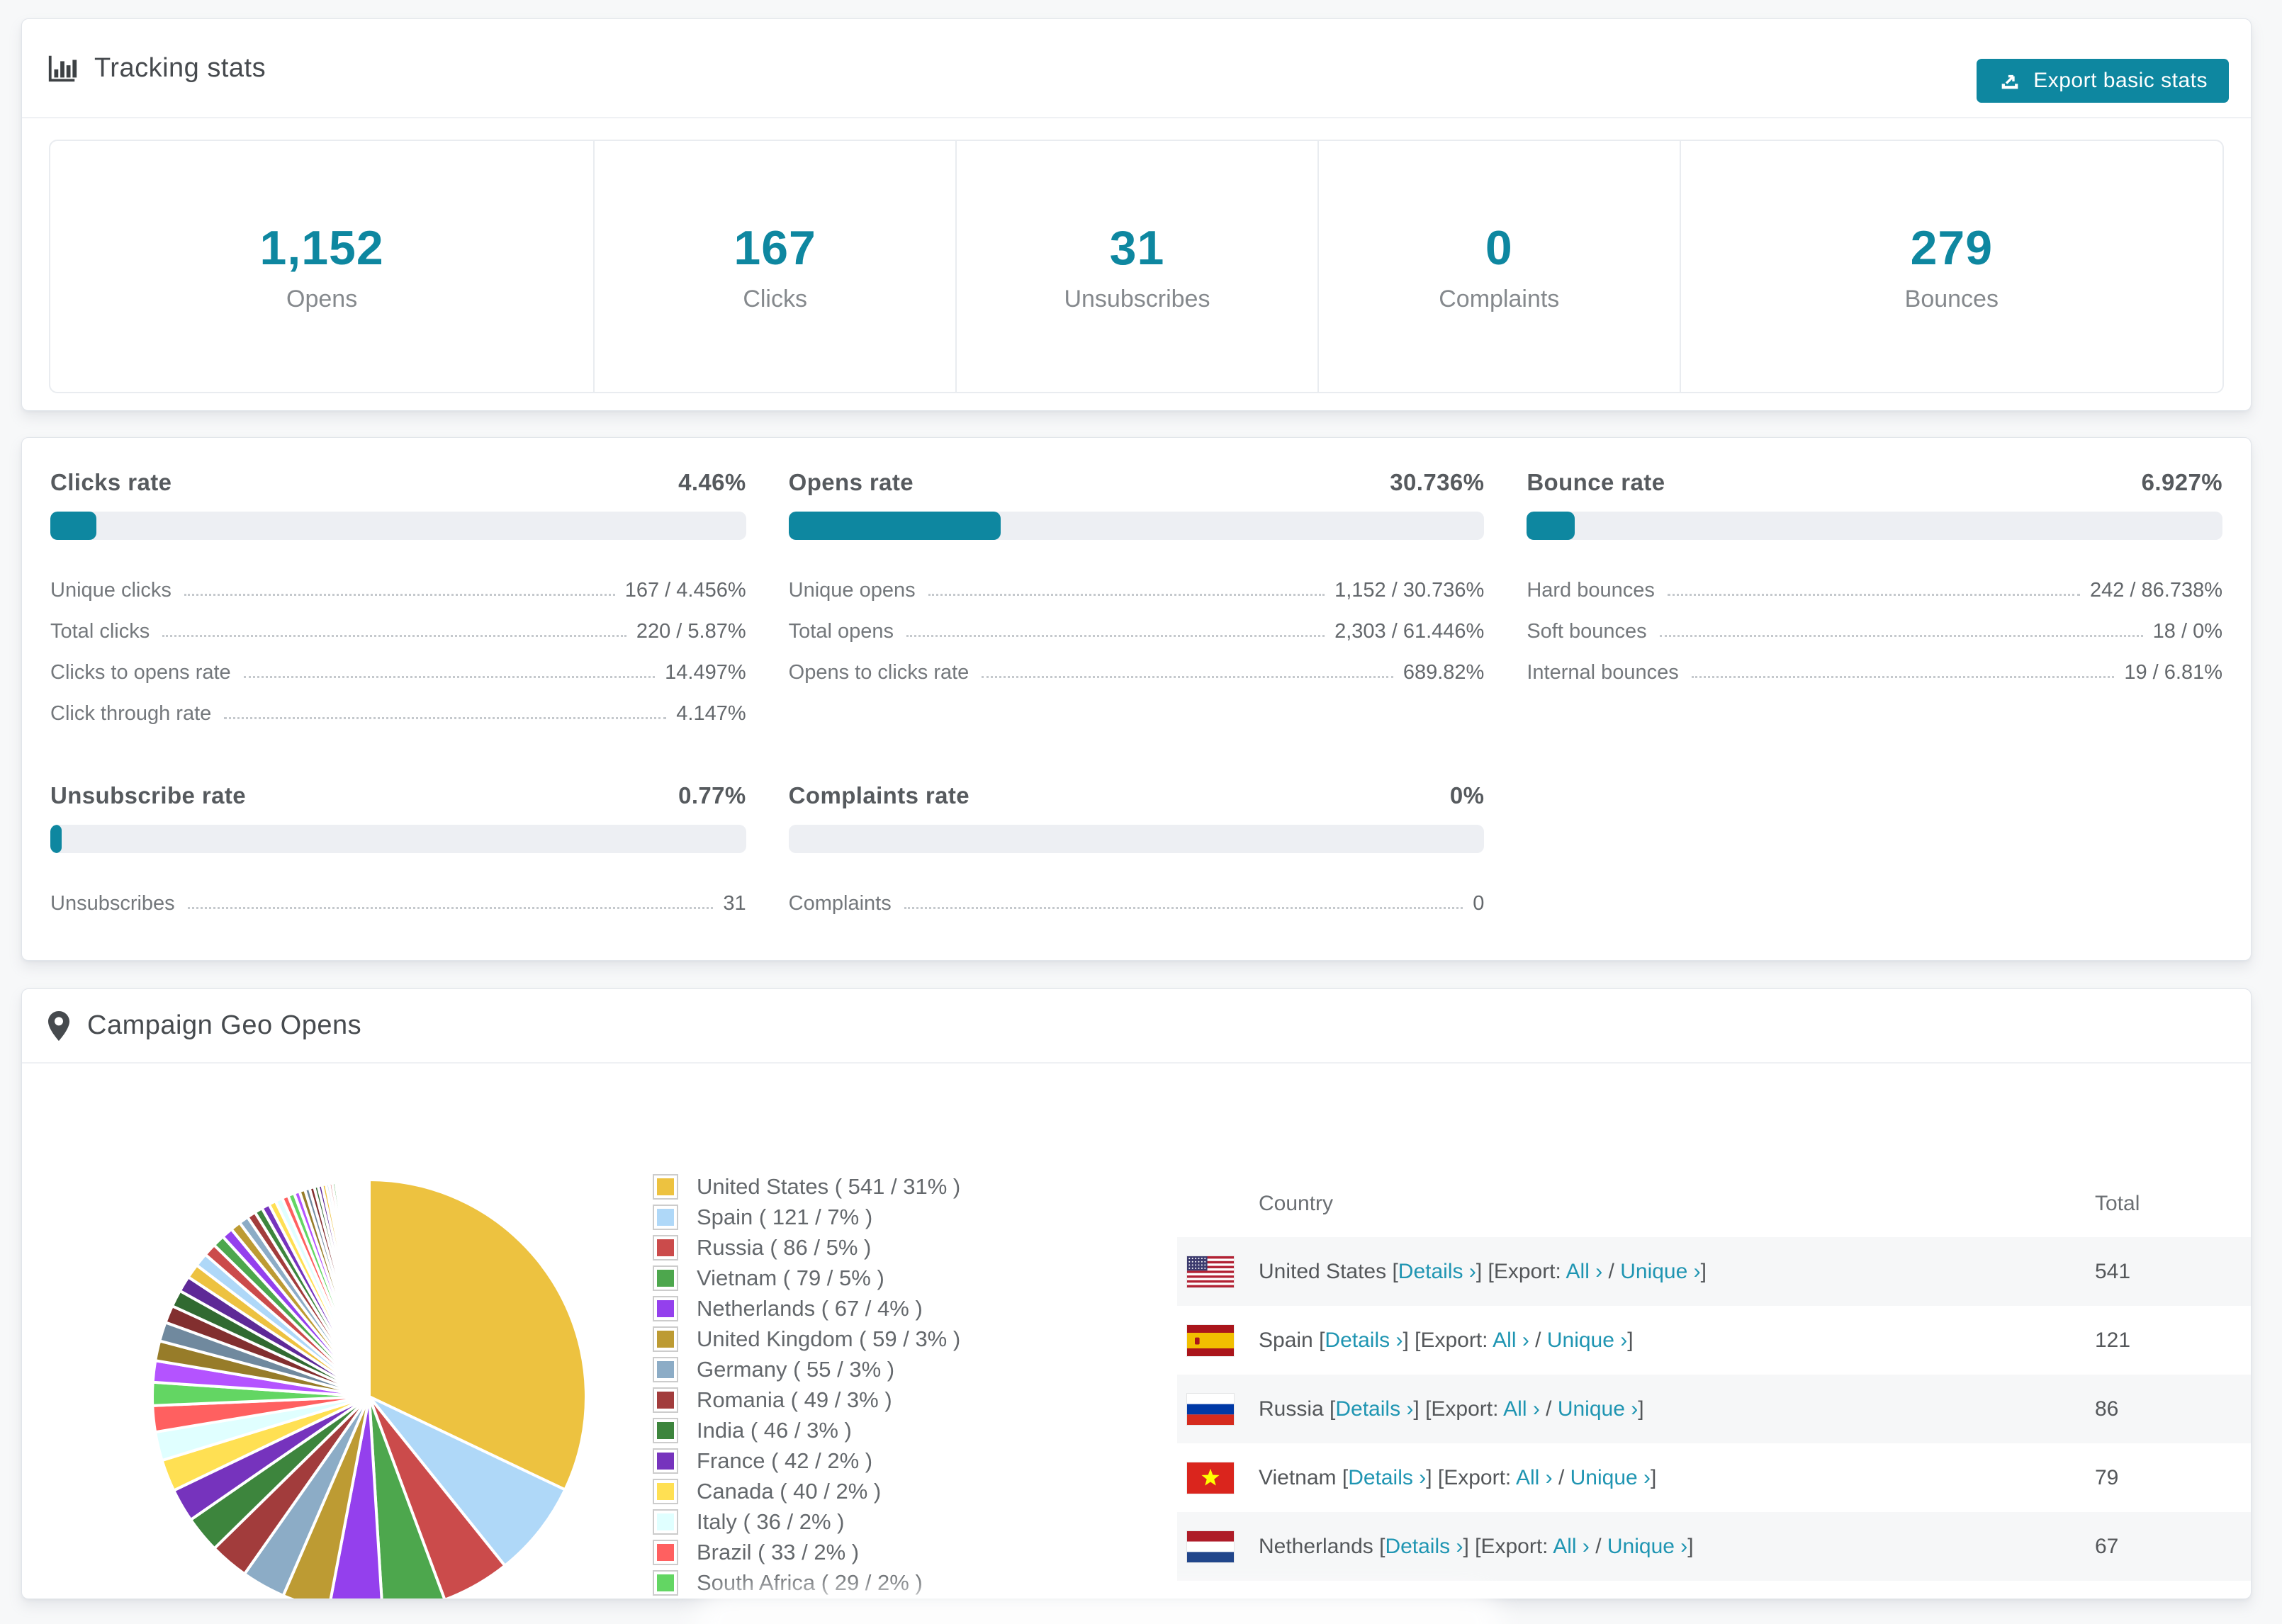 The image size is (2282, 1624). Describe the element at coordinates (851, 482) in the screenshot. I see `rate-title-label: Opens rate` at that location.